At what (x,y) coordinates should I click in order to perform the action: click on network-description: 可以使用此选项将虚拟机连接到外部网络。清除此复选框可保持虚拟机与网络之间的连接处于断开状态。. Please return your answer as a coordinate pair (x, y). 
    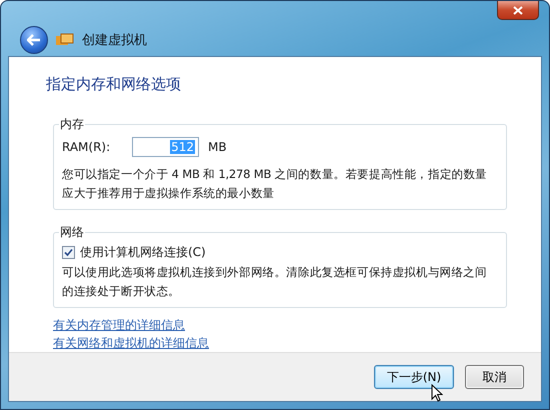
    Looking at the image, I should click on (275, 282).